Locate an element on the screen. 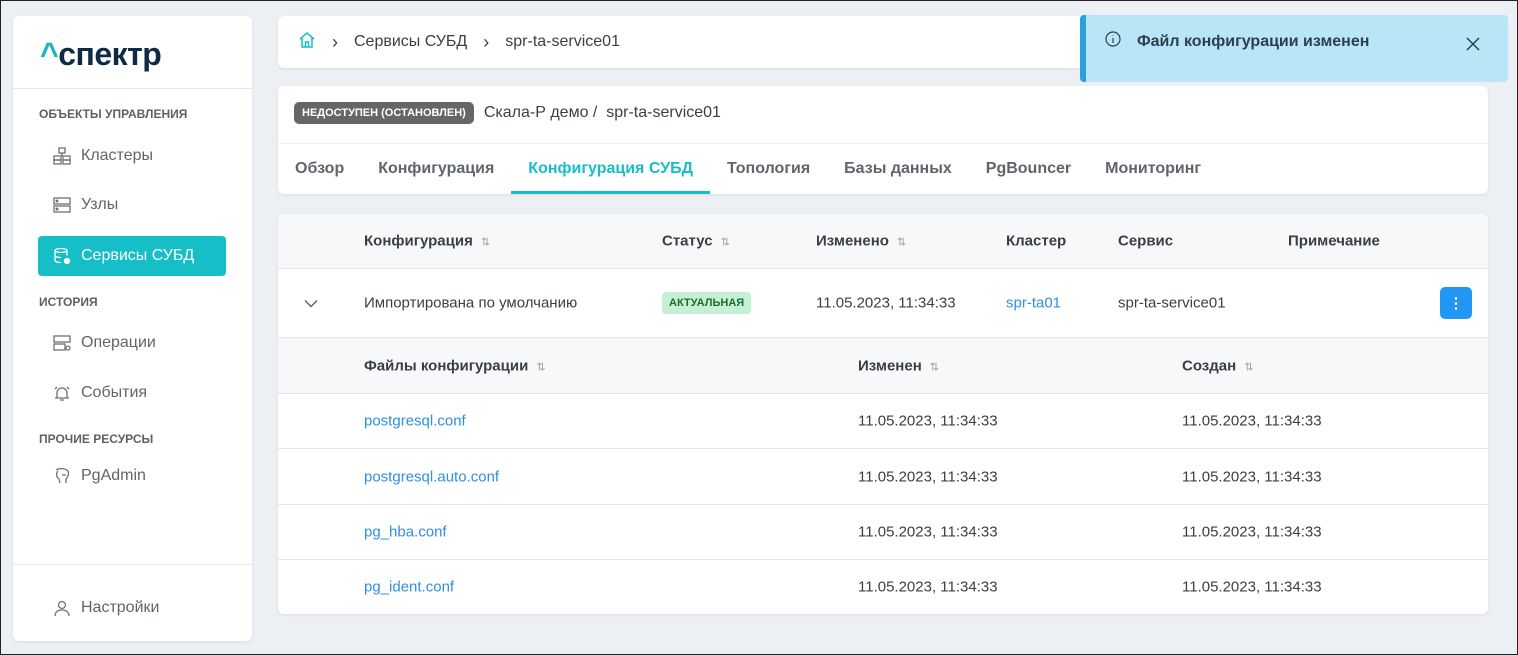 The height and width of the screenshot is (655, 1518). notification-toast: Файл конфигурации изменен is located at coordinates (1294, 48).